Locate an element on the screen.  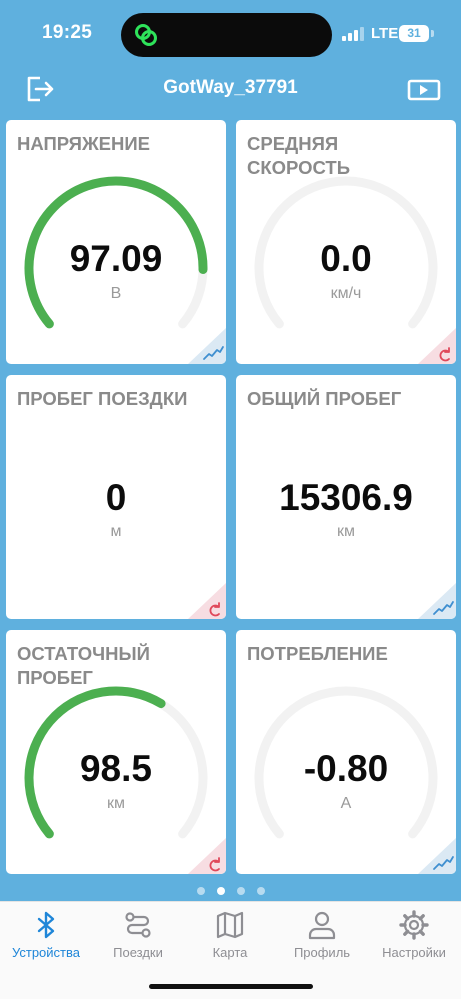
page-indicator is located at coordinates (230, 888).